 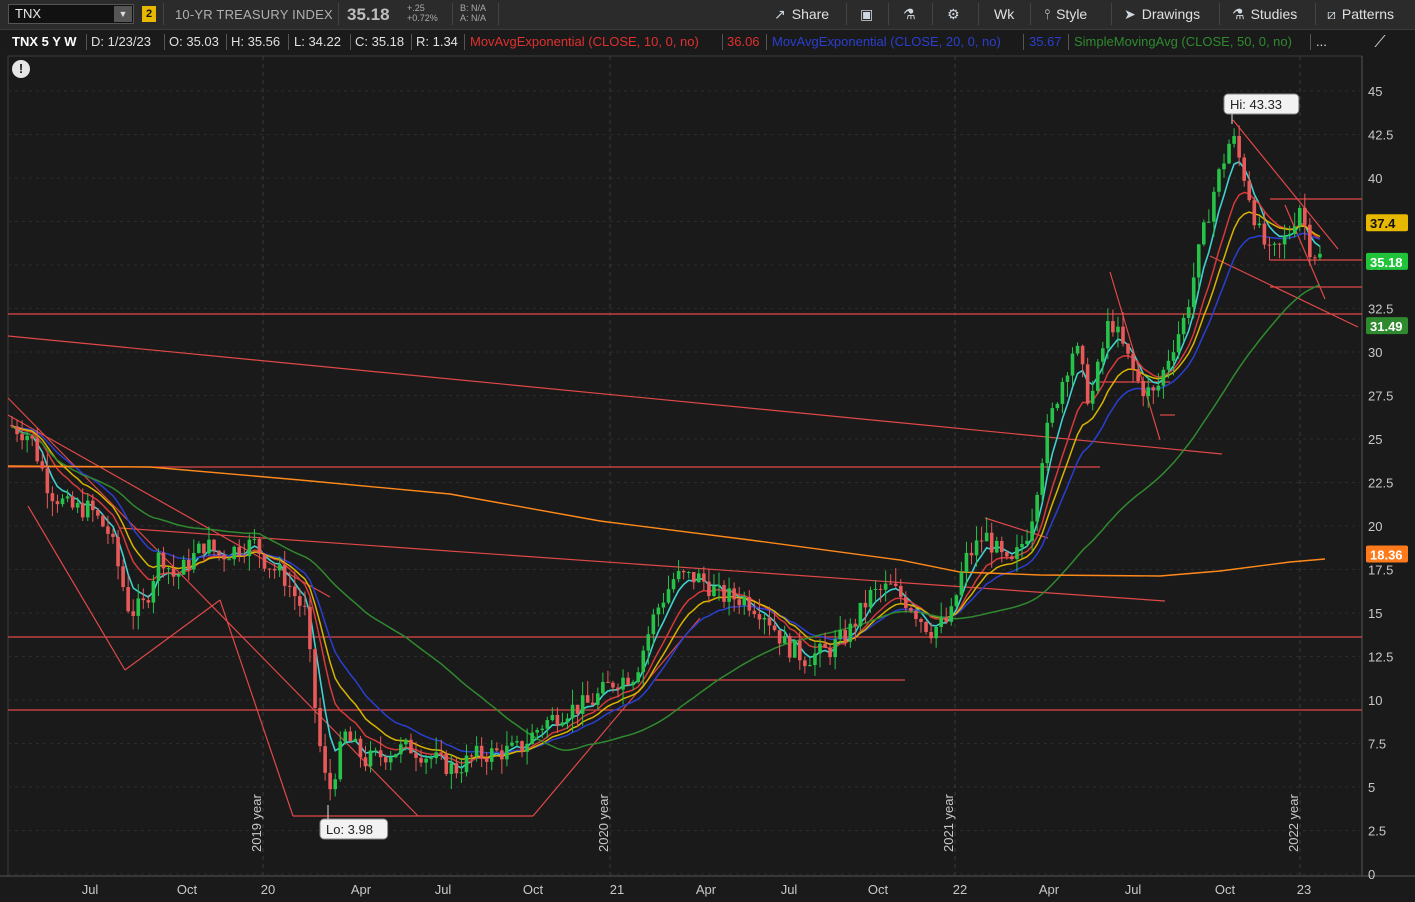 What do you see at coordinates (1375, 439) in the screenshot?
I see `y-tick-label: 25` at bounding box center [1375, 439].